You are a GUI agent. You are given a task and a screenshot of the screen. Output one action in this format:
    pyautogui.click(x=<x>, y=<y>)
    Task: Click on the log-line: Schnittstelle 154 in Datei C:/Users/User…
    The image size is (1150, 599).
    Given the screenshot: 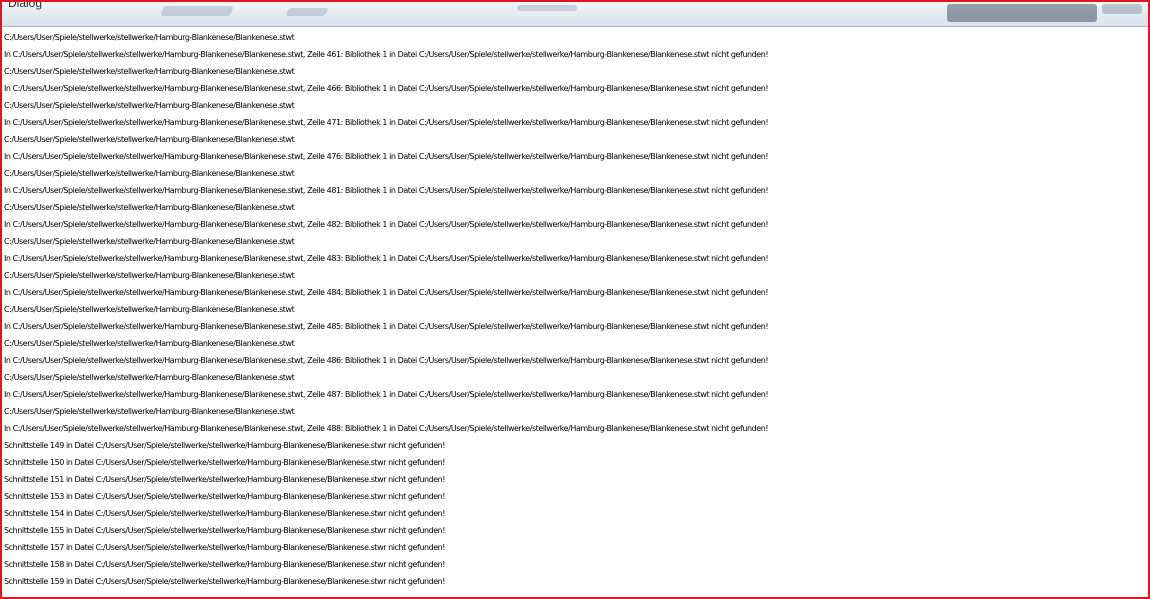 What is the action you would take?
    pyautogui.click(x=225, y=513)
    